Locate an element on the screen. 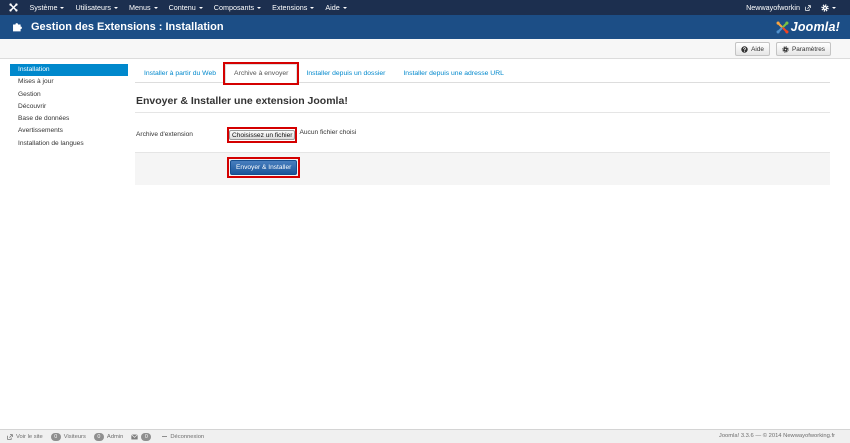 The image size is (850, 443). question-icon is located at coordinates (744, 49).